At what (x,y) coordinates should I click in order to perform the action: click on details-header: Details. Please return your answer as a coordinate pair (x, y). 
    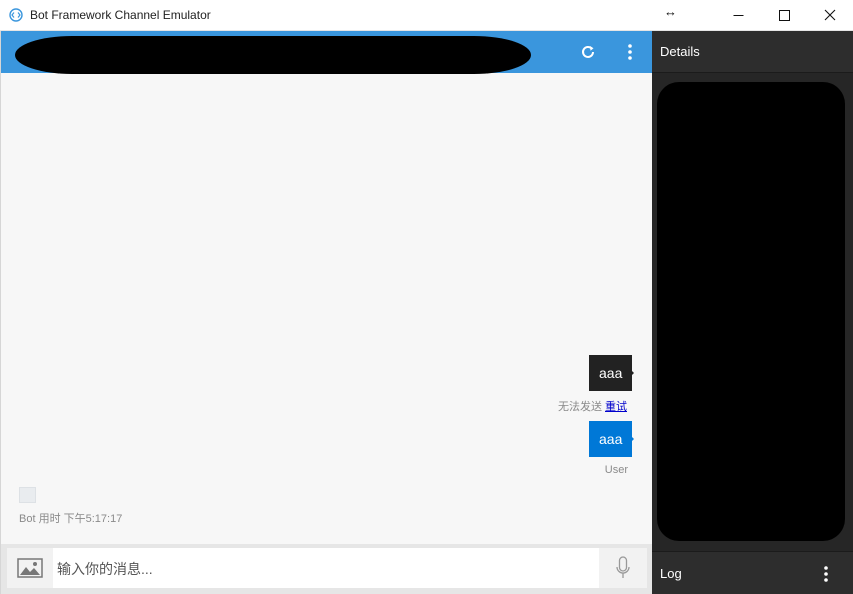
    Looking at the image, I should click on (752, 52).